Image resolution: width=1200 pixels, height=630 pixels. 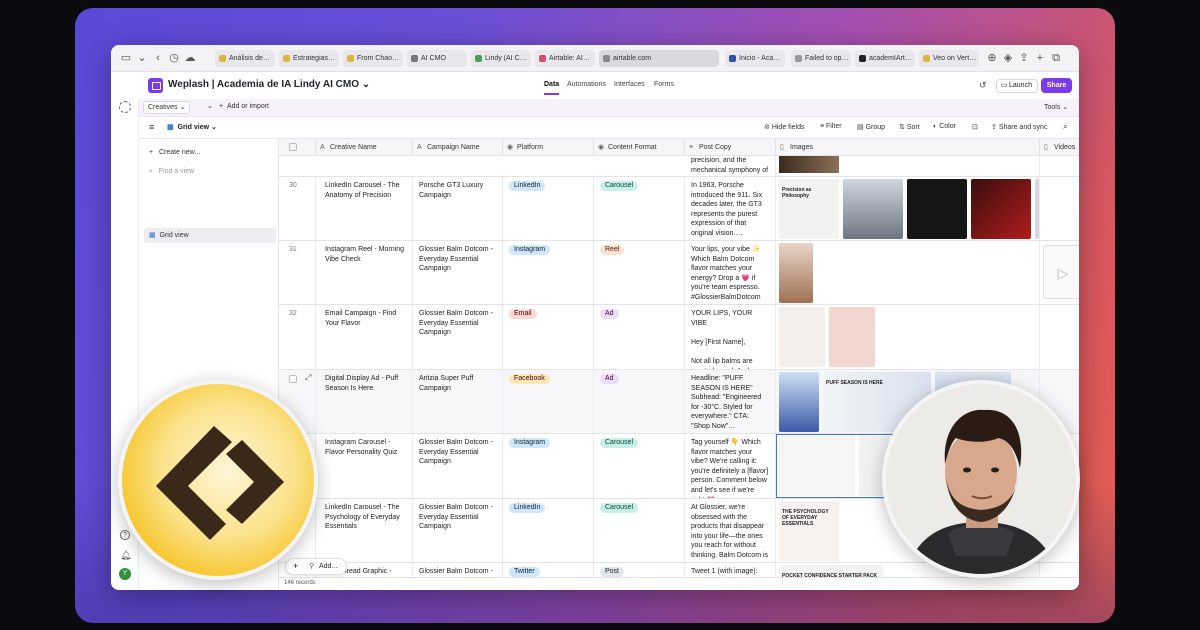 I want to click on history-icon: ↺, so click(x=983, y=85).